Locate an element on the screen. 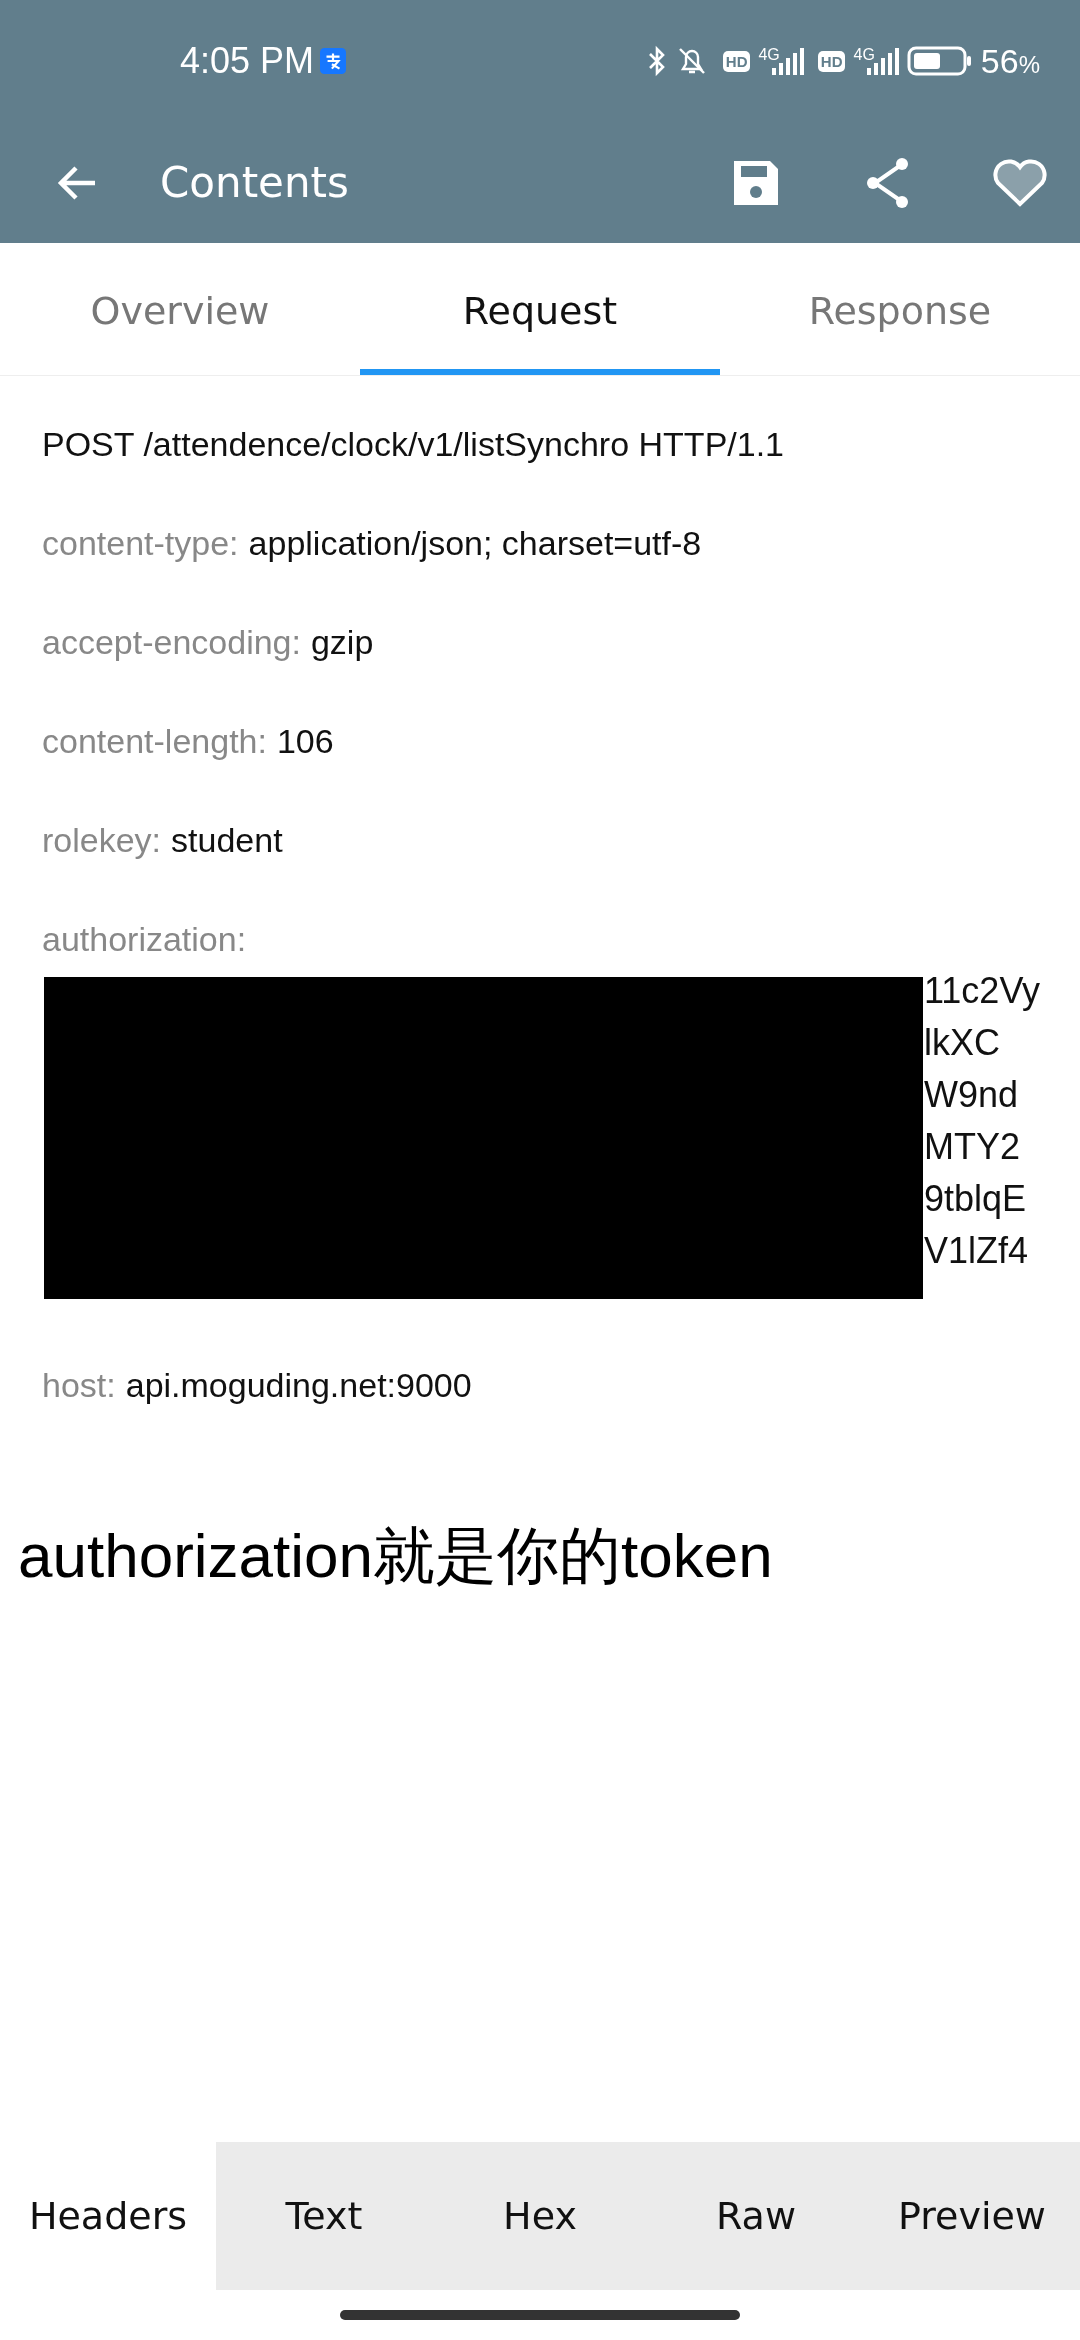 The image size is (1080, 2340). header-value: api.moguding.net:9000 is located at coordinates (298, 1385).